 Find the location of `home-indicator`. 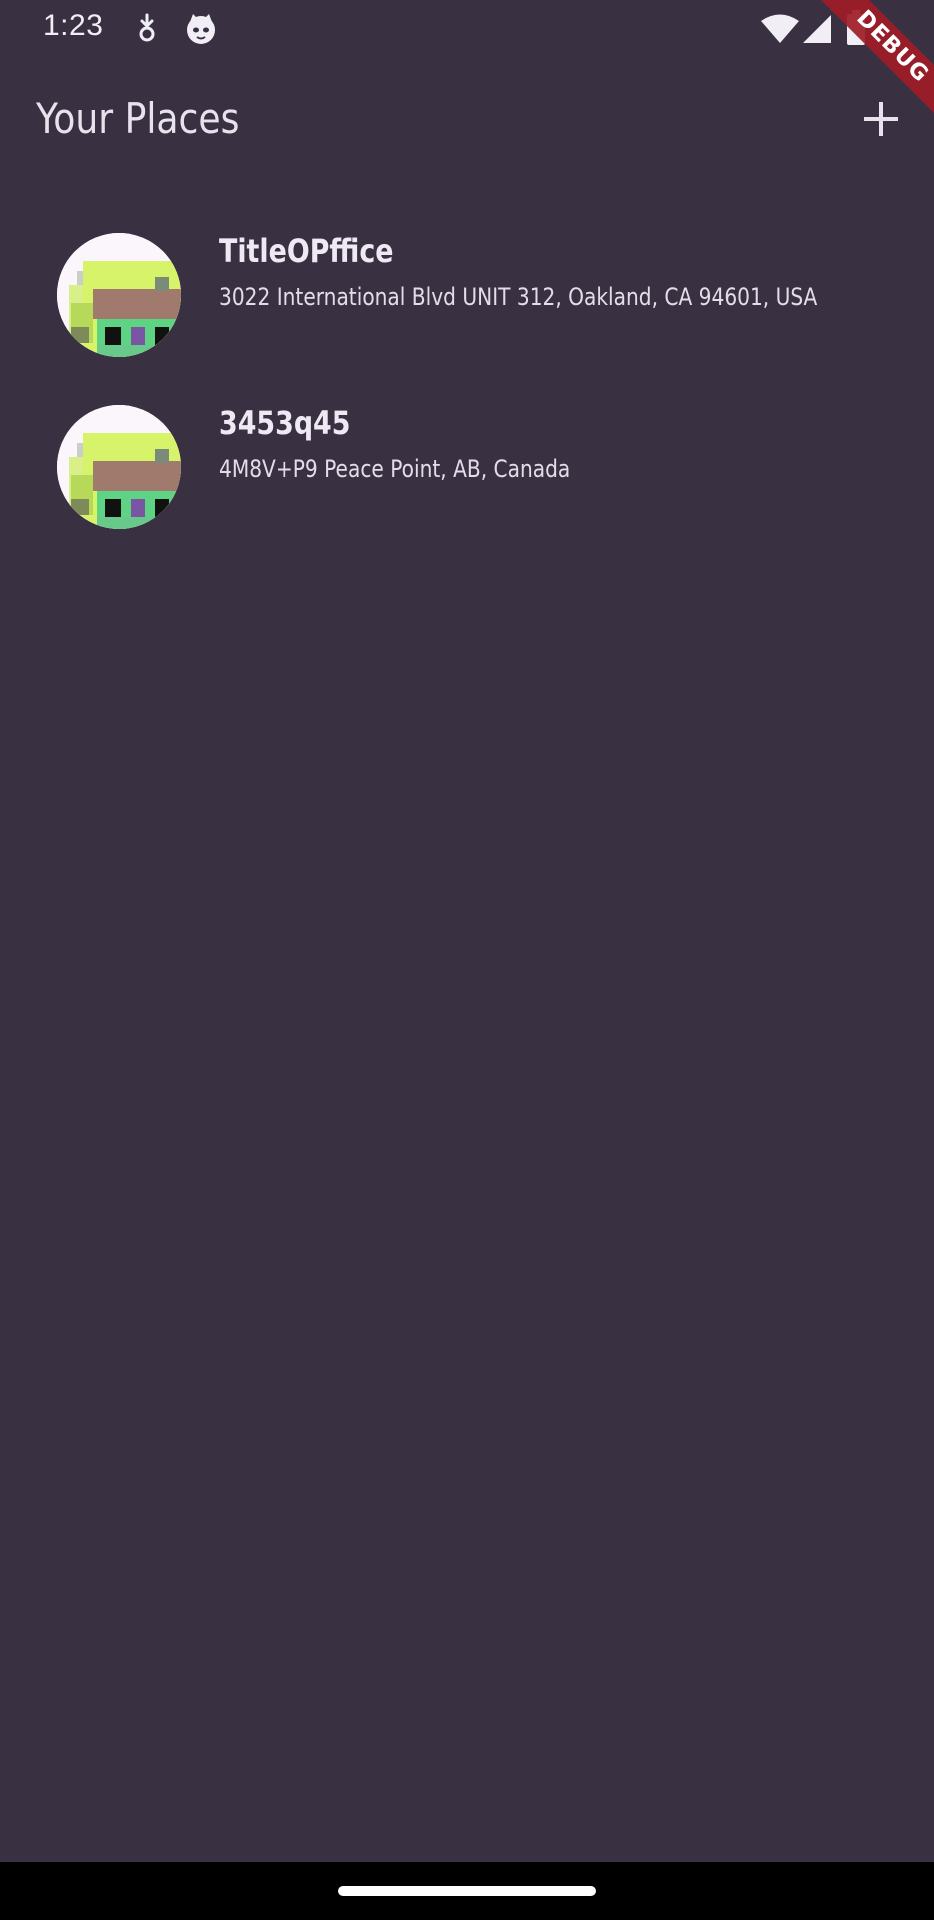

home-indicator is located at coordinates (467, 1891).